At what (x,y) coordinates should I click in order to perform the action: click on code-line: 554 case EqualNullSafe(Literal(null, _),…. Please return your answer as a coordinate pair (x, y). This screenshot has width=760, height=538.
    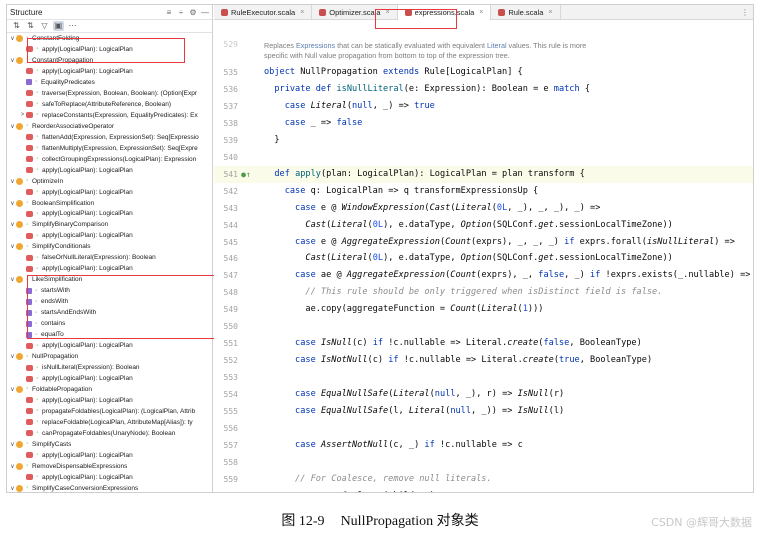
    Looking at the image, I should click on (483, 394).